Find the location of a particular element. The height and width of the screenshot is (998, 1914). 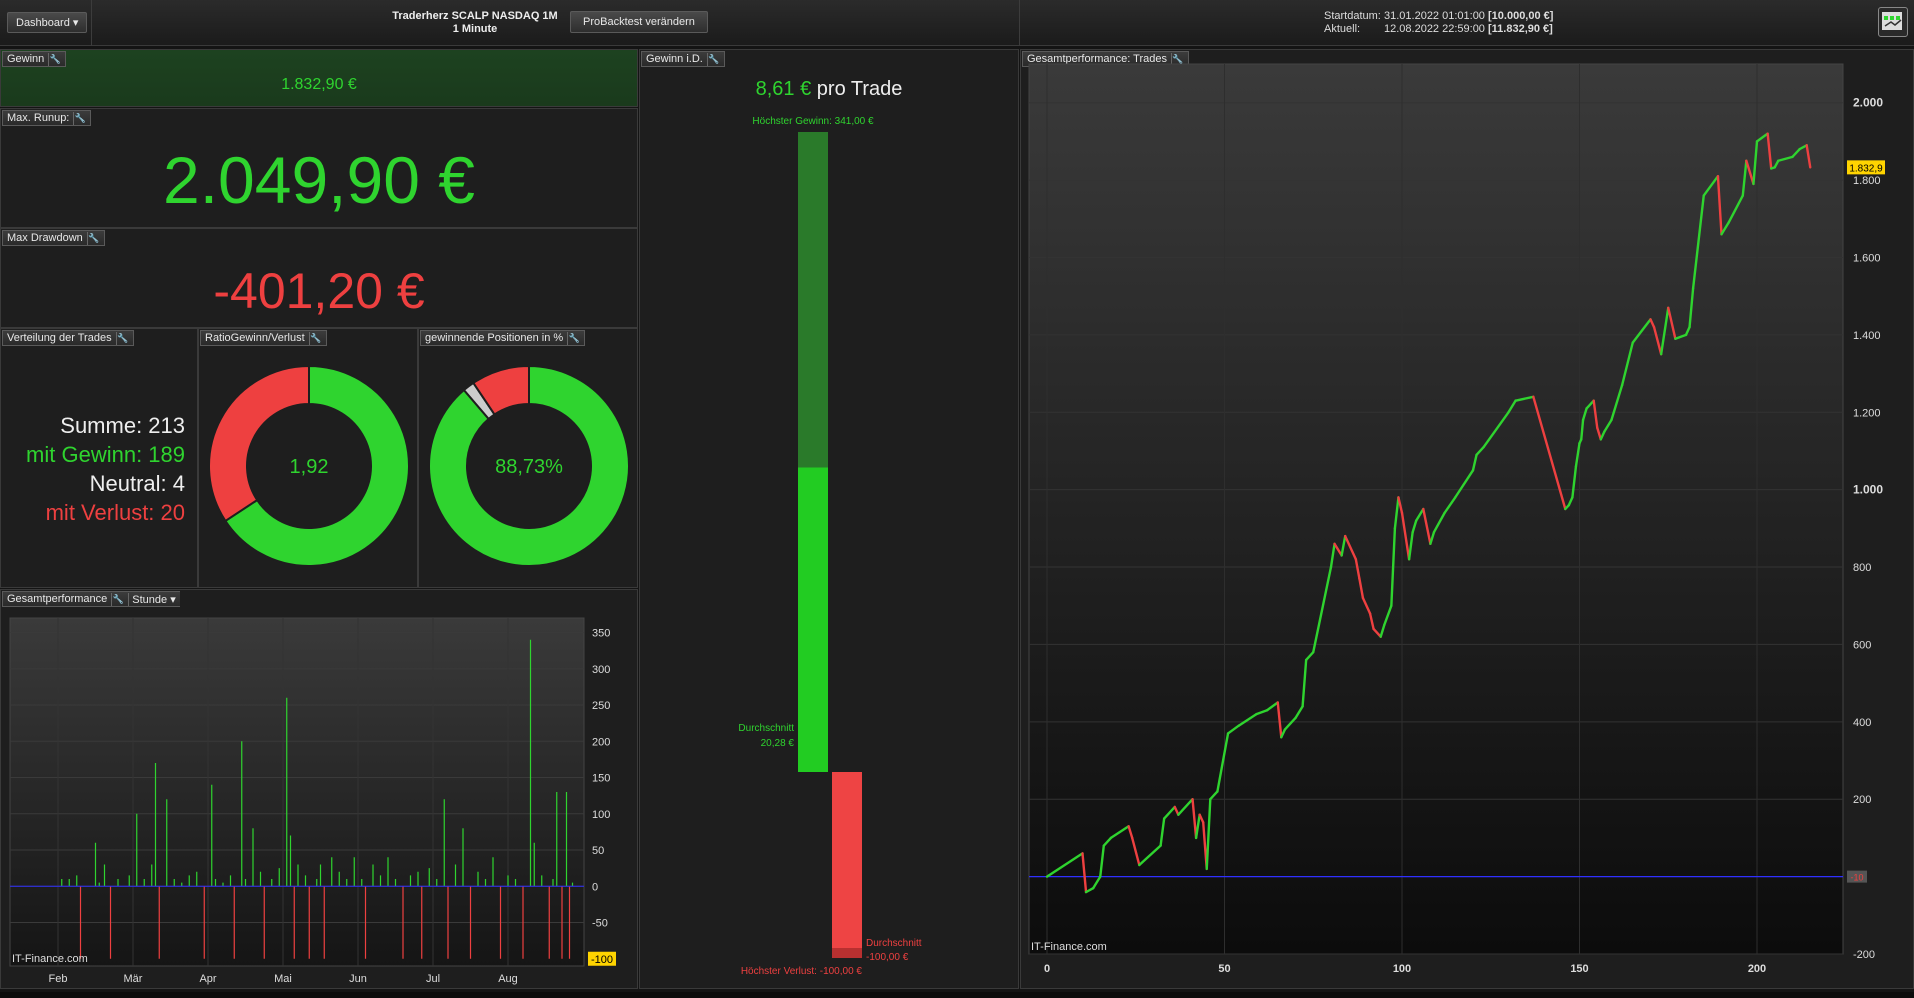

ratio-donut: 1,92 is located at coordinates (309, 465).